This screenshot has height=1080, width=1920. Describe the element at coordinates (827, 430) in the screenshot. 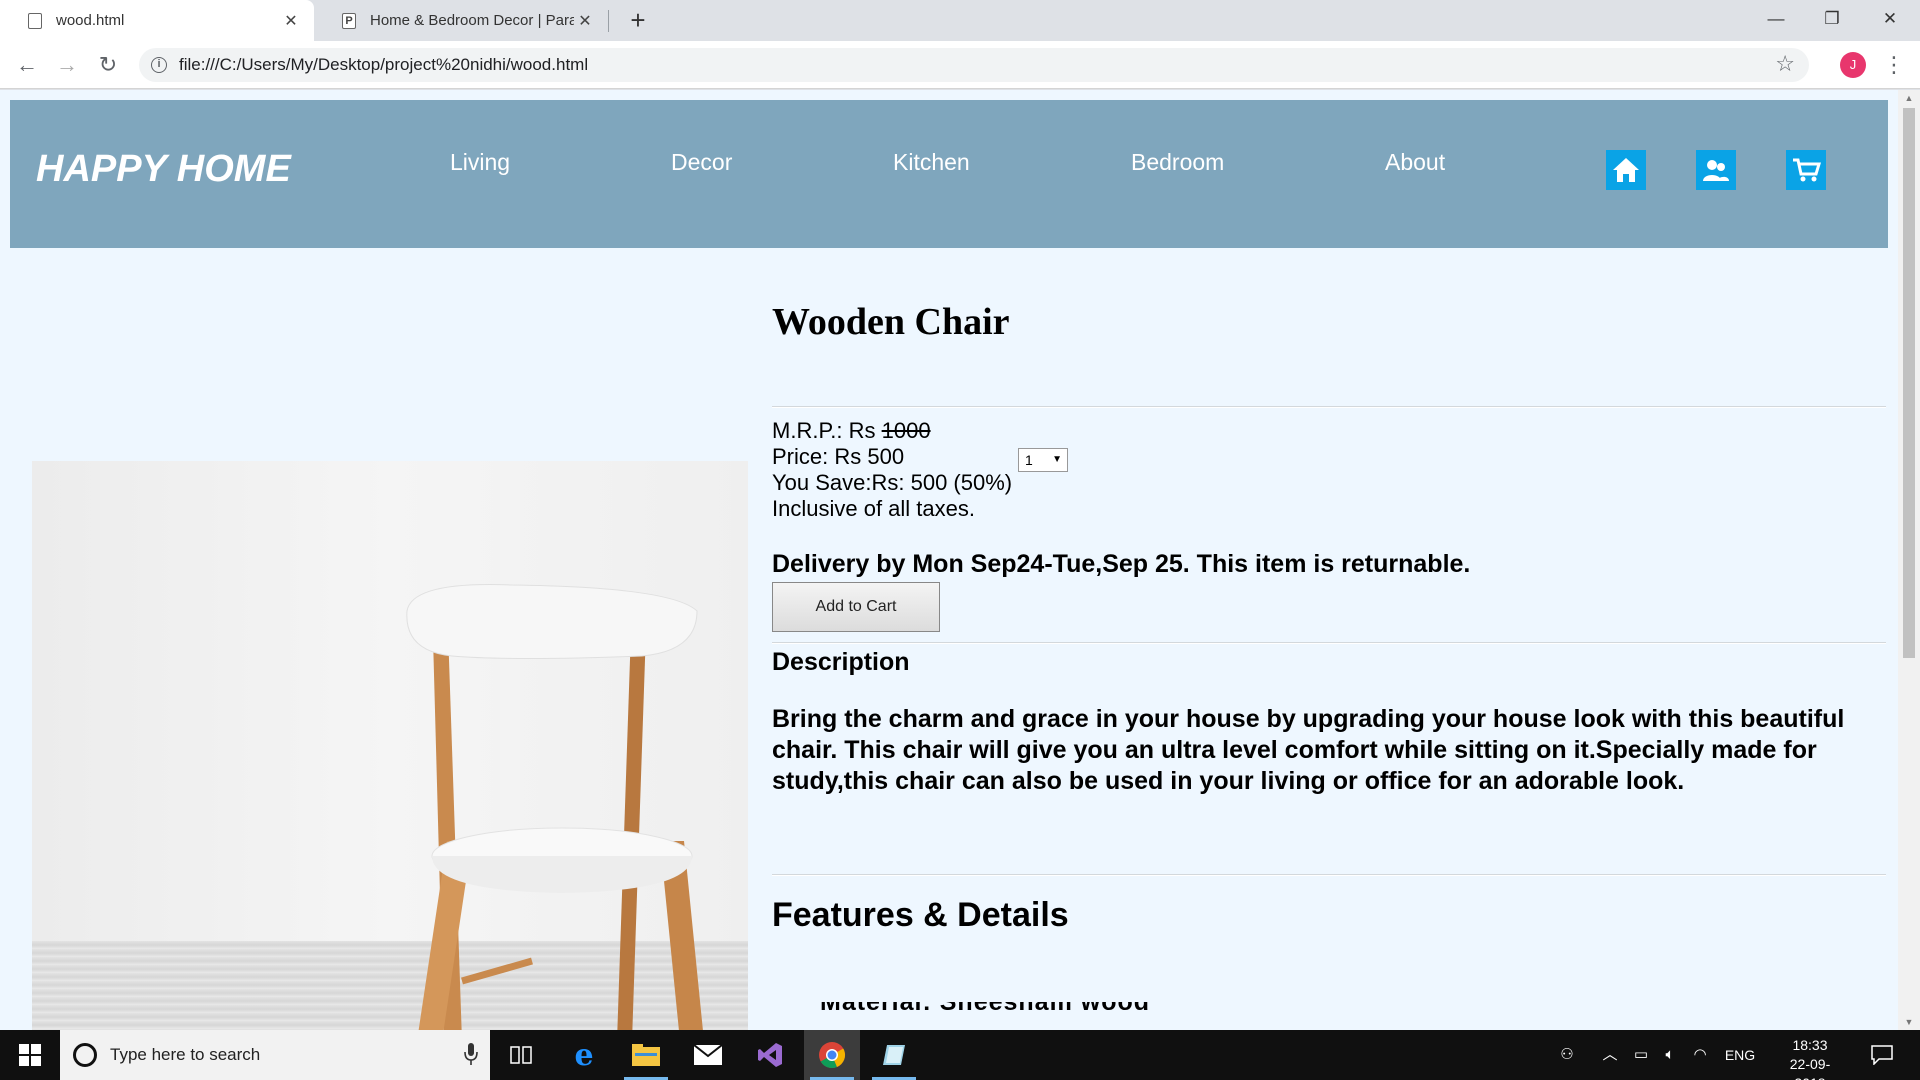

I see `mrp-label: M.R.P.: Rs` at that location.